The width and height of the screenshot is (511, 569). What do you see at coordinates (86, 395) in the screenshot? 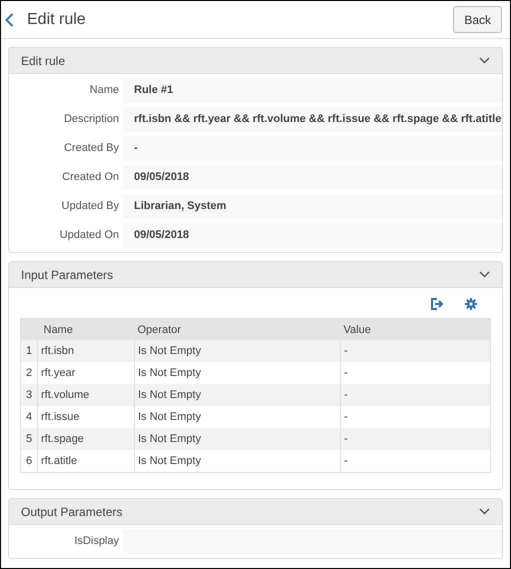
I see `table-cell: rft.volume` at bounding box center [86, 395].